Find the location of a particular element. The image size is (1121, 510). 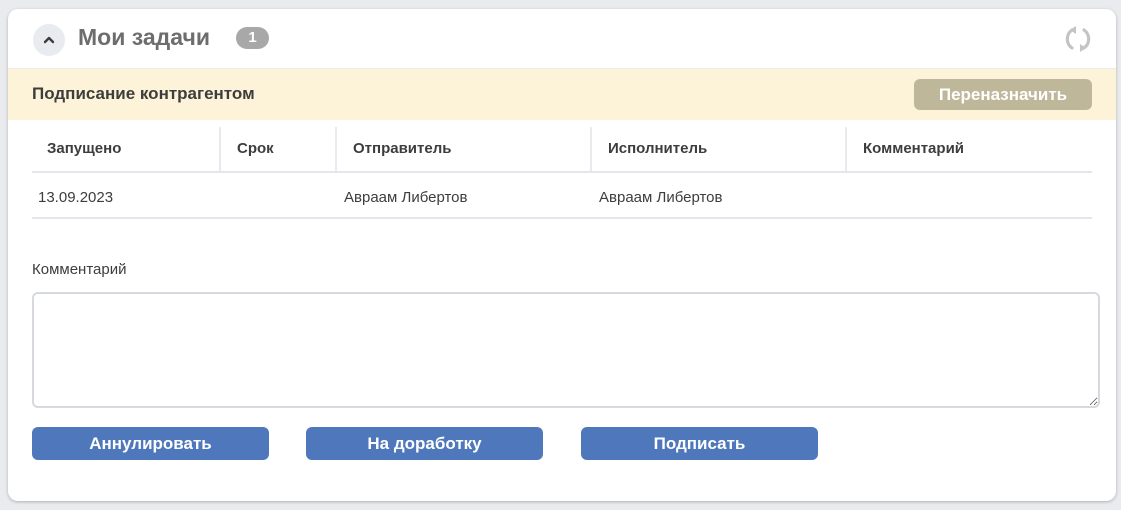

rework-button: На доработку is located at coordinates (424, 443).